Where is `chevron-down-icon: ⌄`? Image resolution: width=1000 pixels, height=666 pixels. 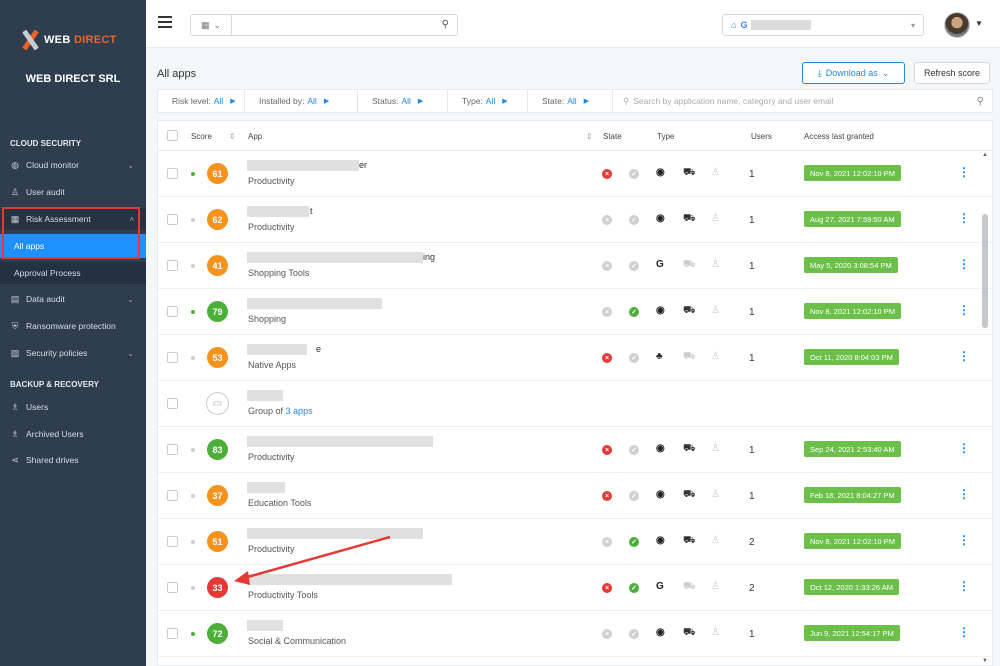 chevron-down-icon: ⌄ is located at coordinates (885, 72).